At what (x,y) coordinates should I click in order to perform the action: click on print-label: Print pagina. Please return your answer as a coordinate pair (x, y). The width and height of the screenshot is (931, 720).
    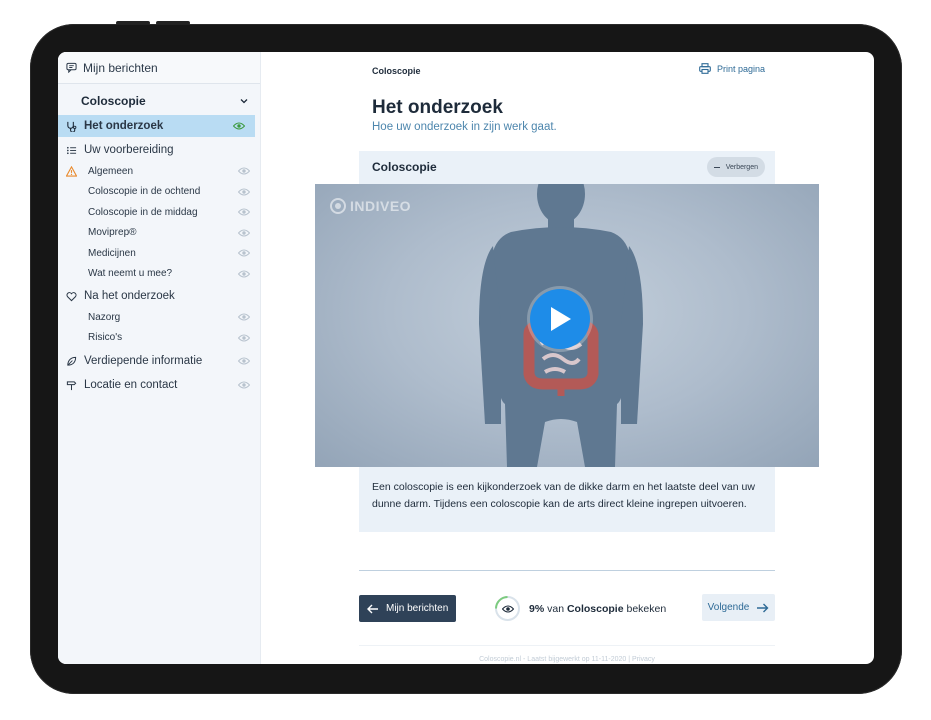
    Looking at the image, I should click on (741, 68).